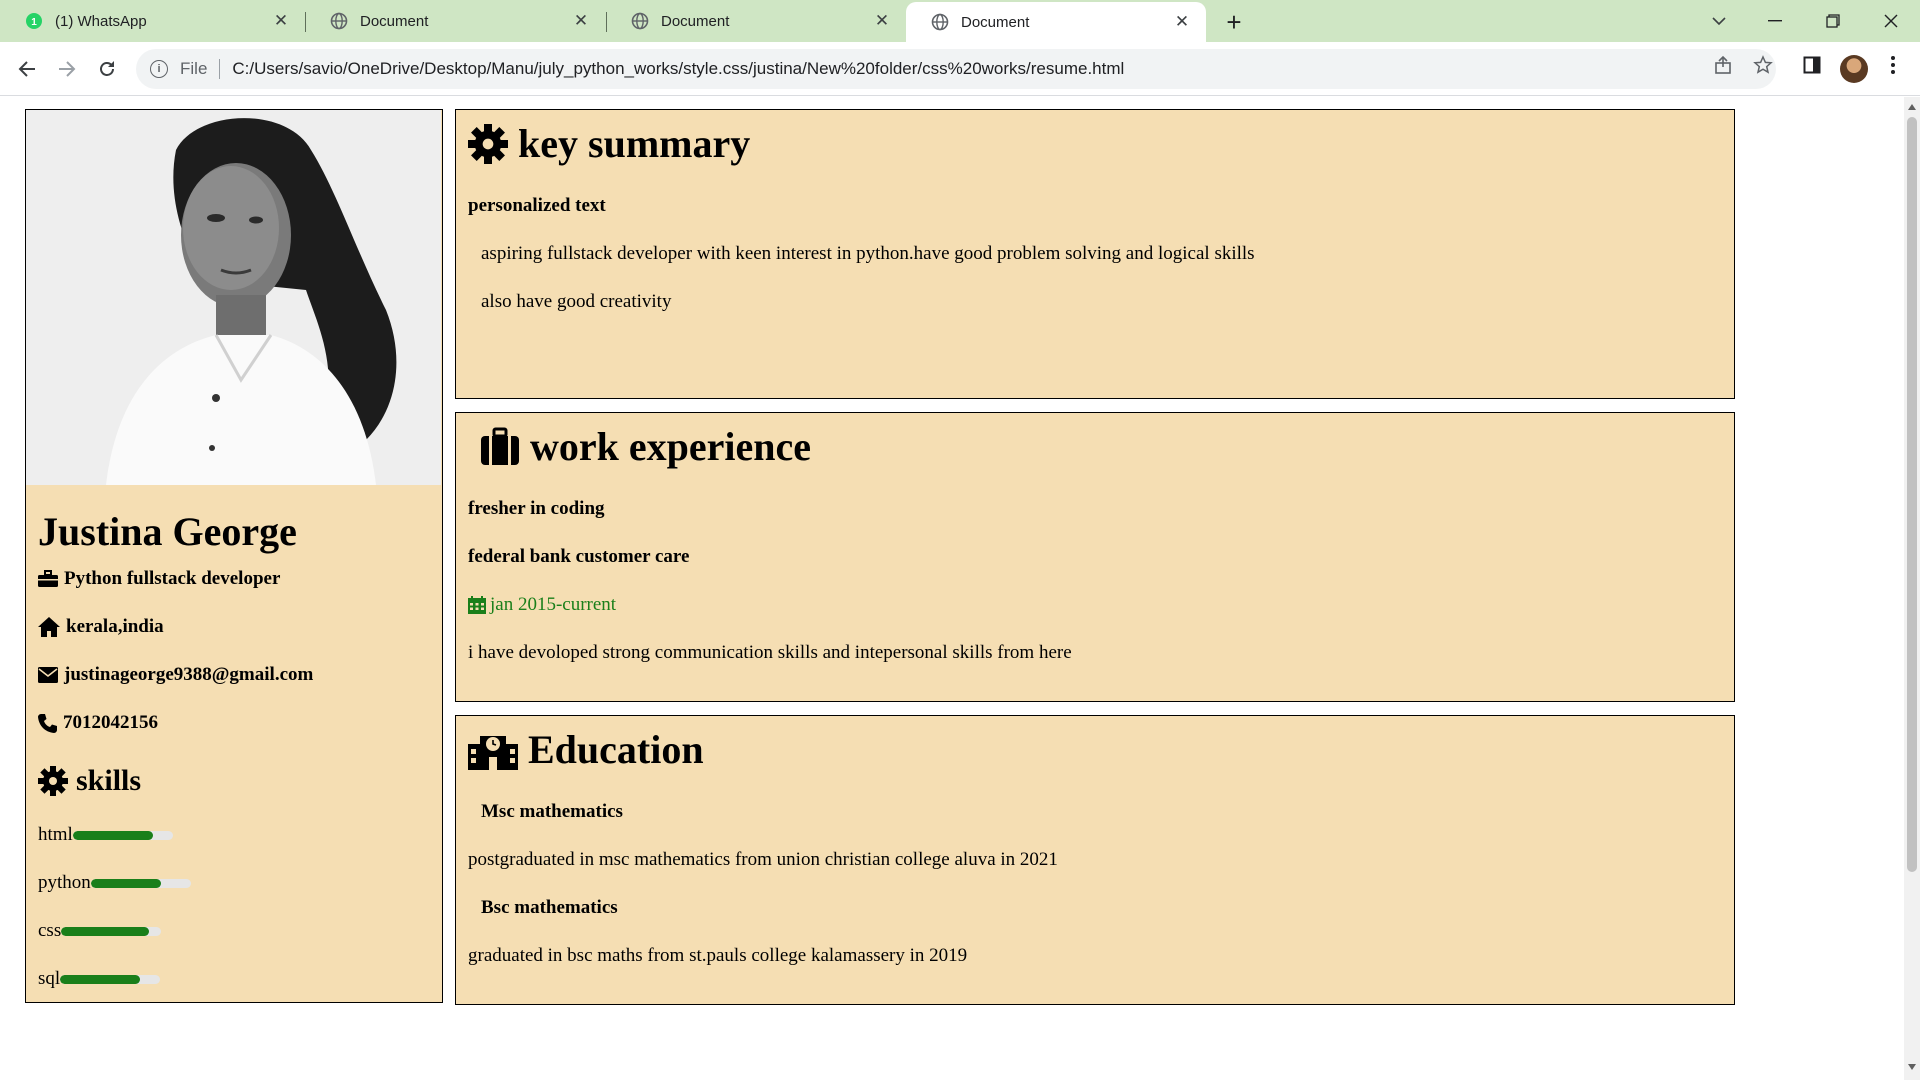 This screenshot has width=1920, height=1080. What do you see at coordinates (1775, 21) in the screenshot?
I see `minimize-button` at bounding box center [1775, 21].